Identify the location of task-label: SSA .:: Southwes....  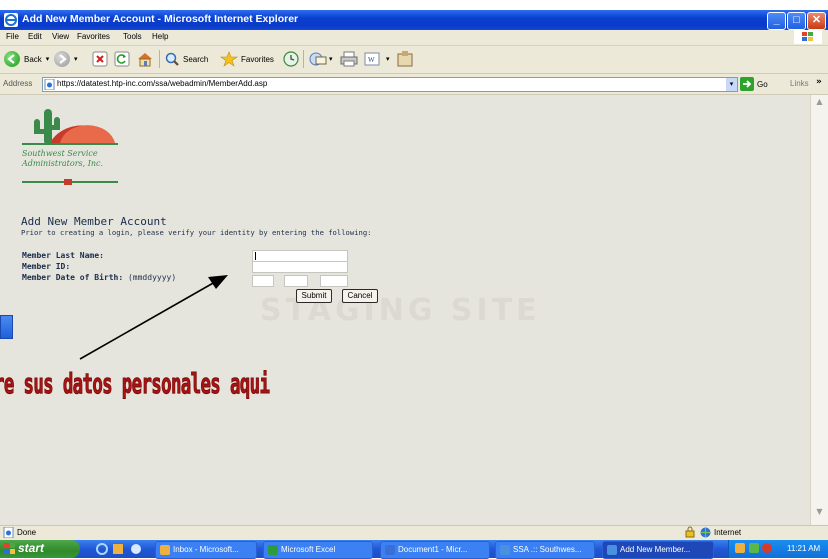
(547, 549).